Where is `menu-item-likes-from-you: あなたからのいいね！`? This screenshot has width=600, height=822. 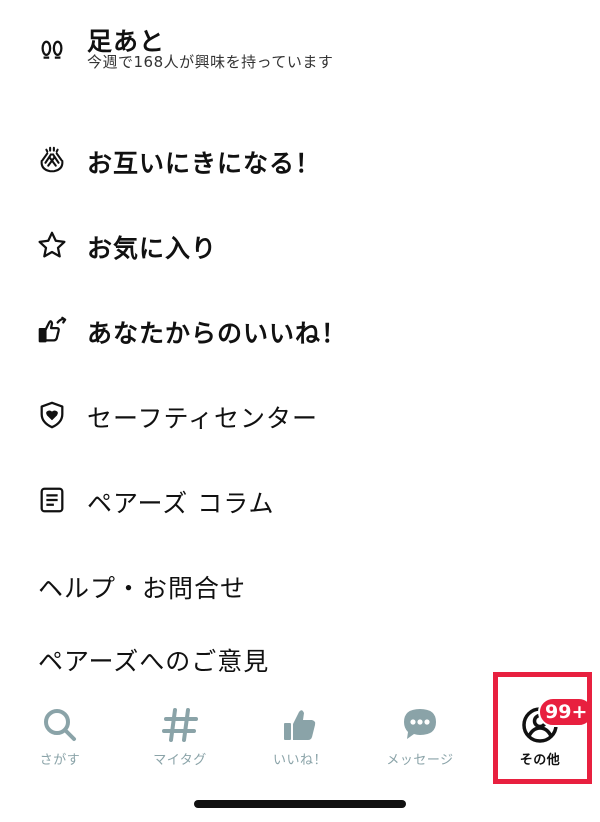 menu-item-likes-from-you: あなたからのいいね！ is located at coordinates (300, 330).